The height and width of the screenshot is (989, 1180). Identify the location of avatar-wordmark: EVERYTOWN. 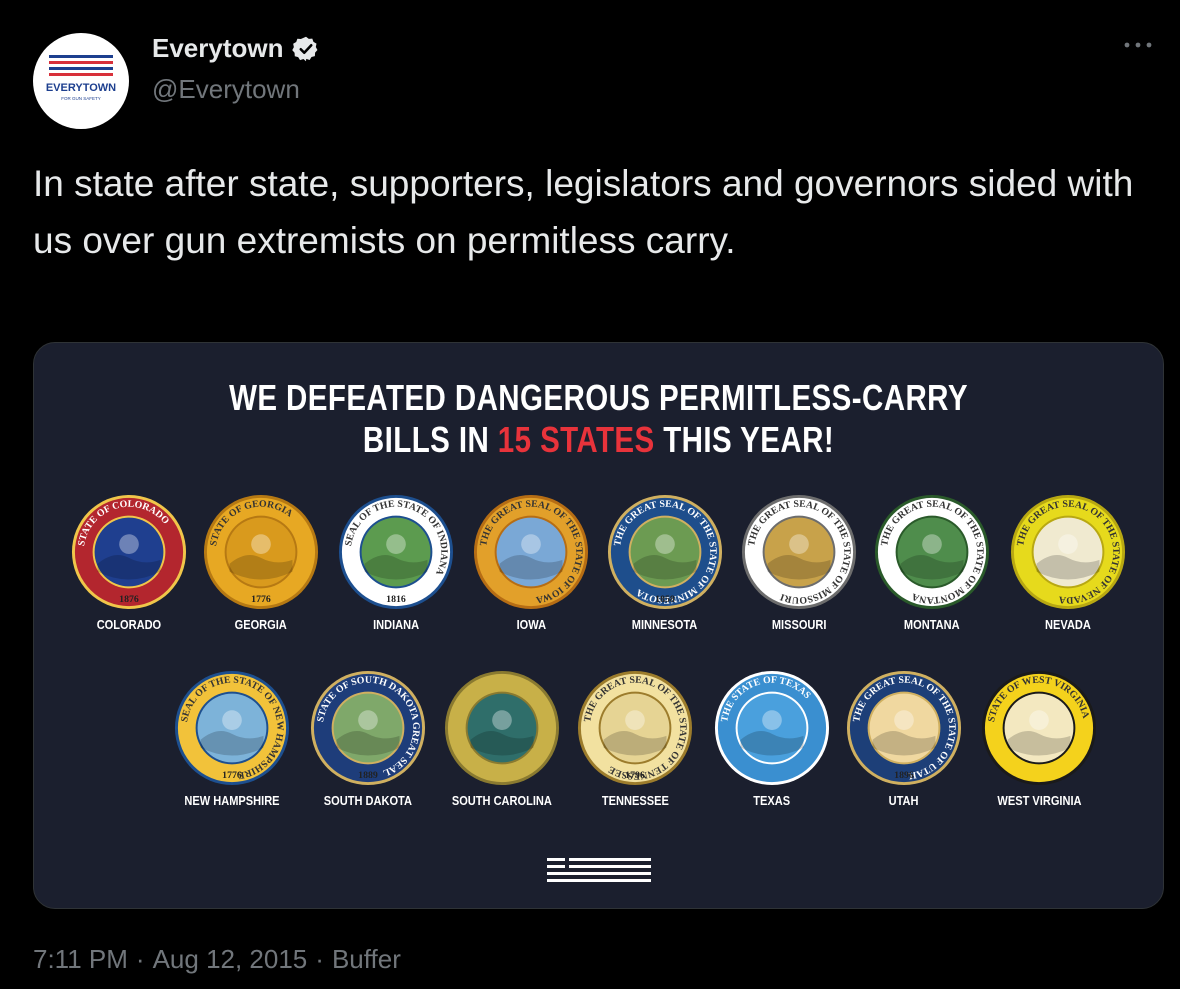
(81, 88).